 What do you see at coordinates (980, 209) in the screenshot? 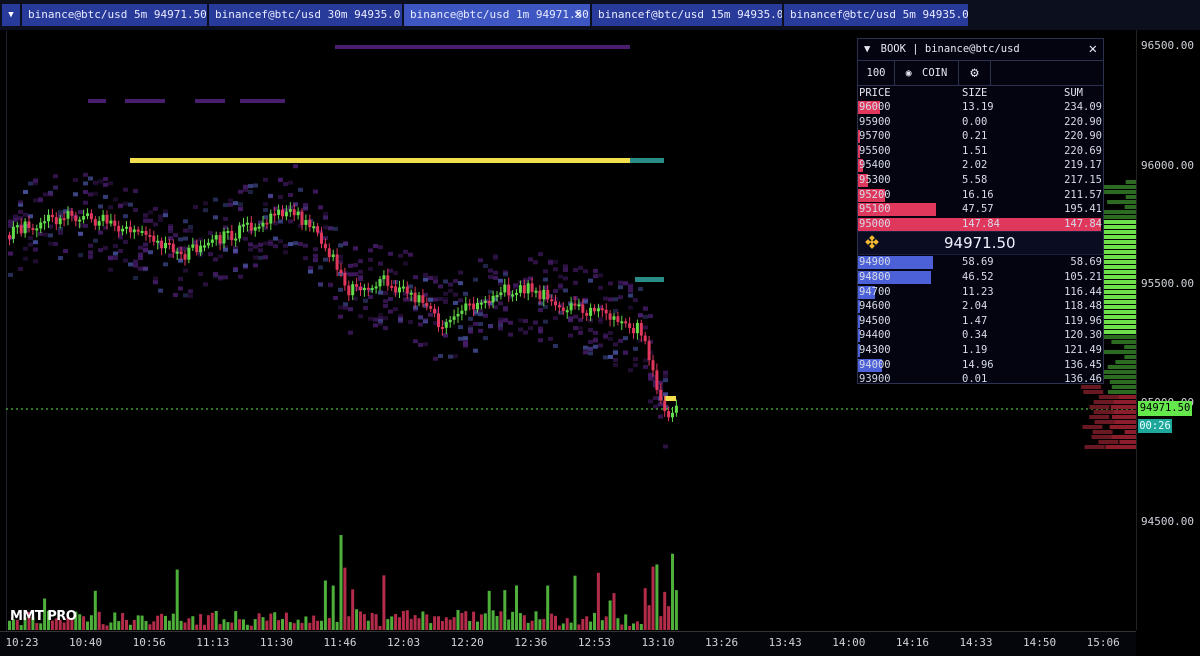
I see `ask-row: 95100 47.57 195.41` at bounding box center [980, 209].